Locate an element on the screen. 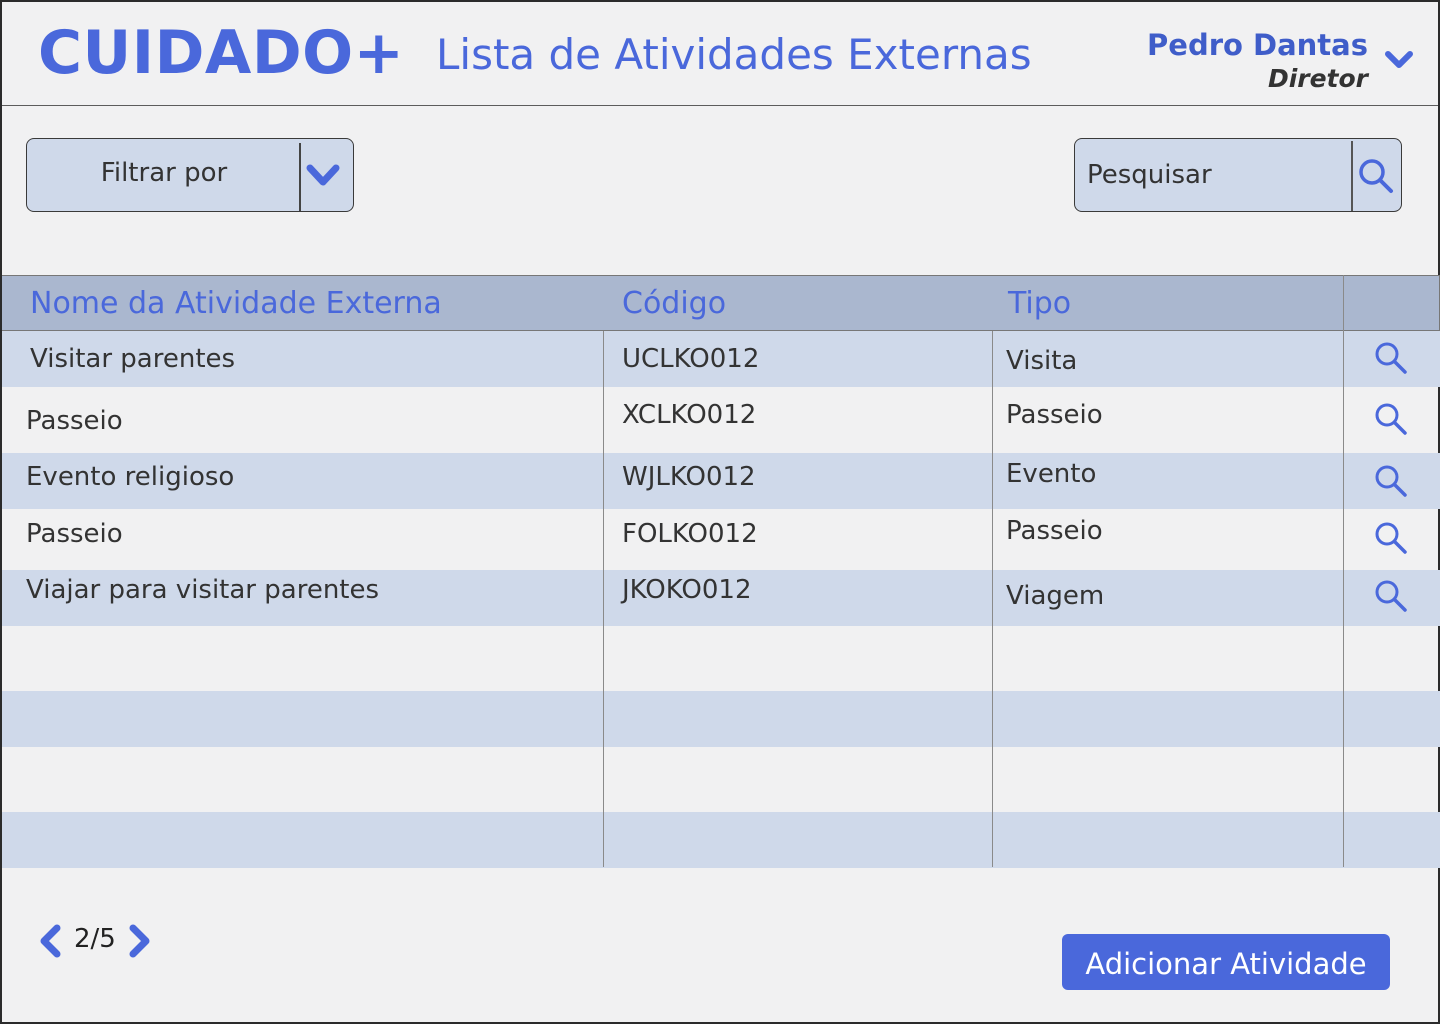 The height and width of the screenshot is (1024, 1440). add-activity-button: Adicionar Atividade is located at coordinates (1226, 962).